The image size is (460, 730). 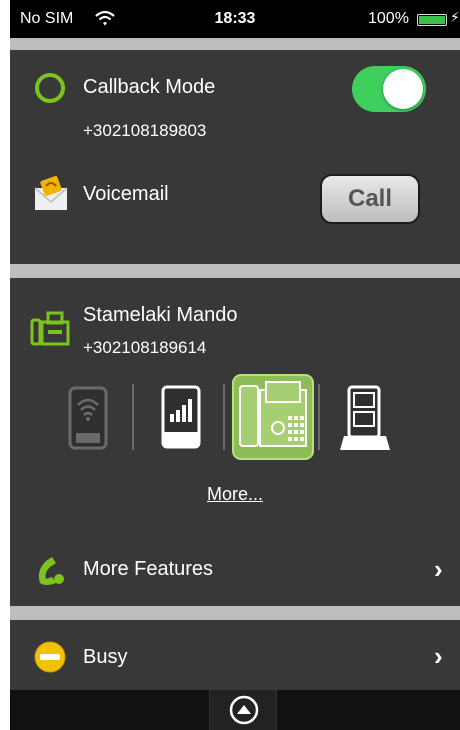 I want to click on wifi-phone-device-icon, so click(x=88, y=420).